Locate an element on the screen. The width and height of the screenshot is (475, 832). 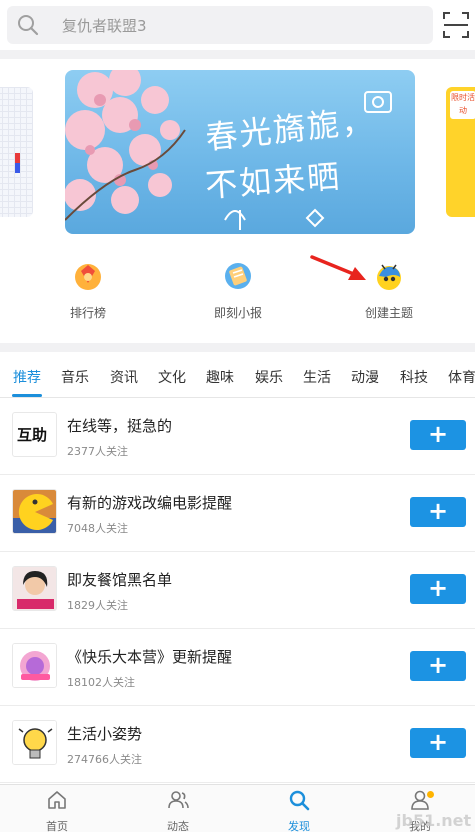
pacman-movie-thumbnail is located at coordinates (34, 511).